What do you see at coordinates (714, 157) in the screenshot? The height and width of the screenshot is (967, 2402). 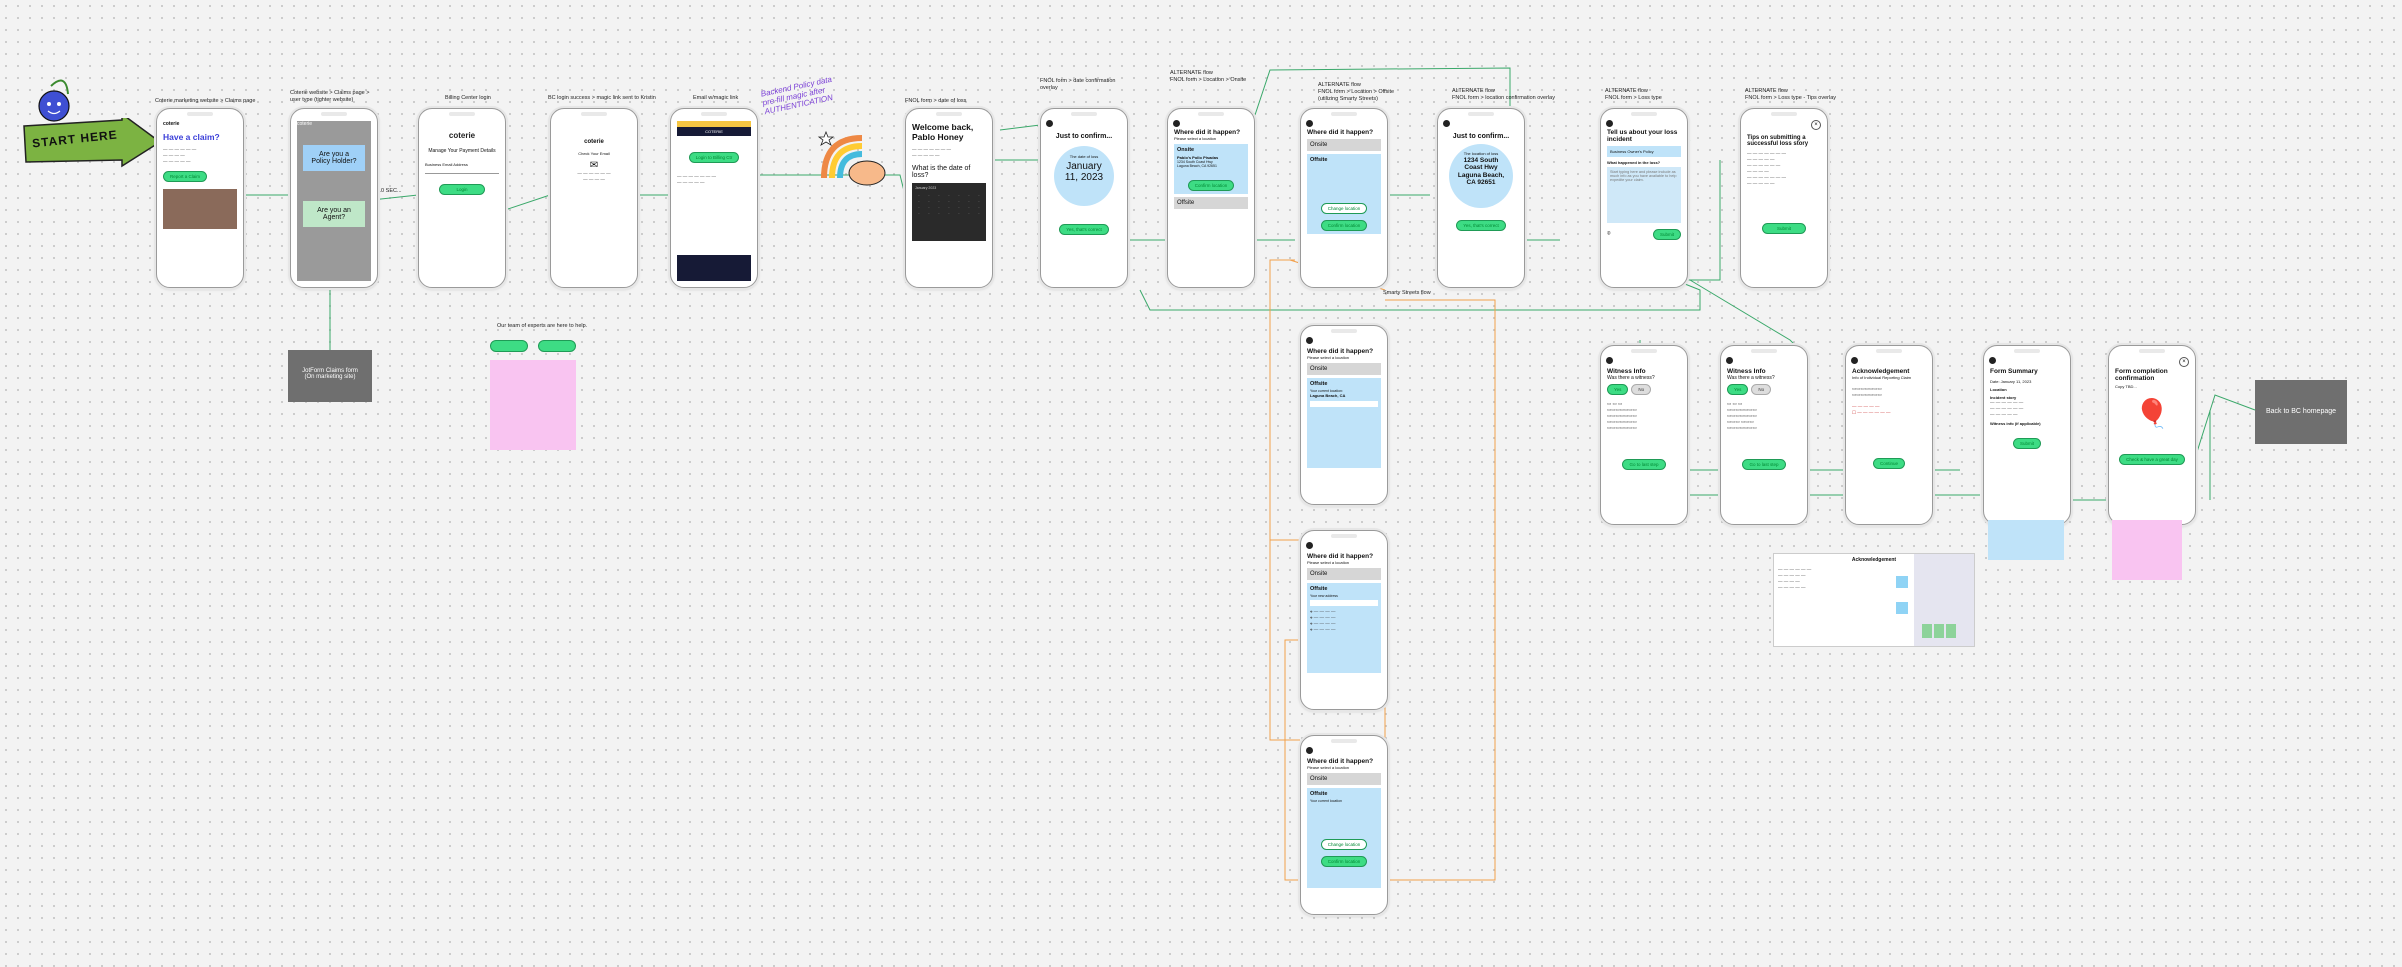 I see `login-billing-button: Login to Billing Ctr` at bounding box center [714, 157].